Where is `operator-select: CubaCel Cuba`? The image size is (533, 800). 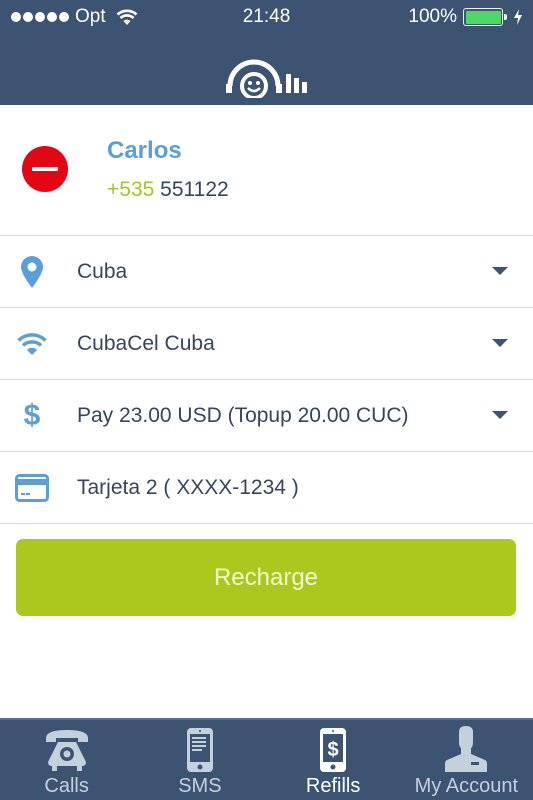 operator-select: CubaCel Cuba is located at coordinates (266, 344).